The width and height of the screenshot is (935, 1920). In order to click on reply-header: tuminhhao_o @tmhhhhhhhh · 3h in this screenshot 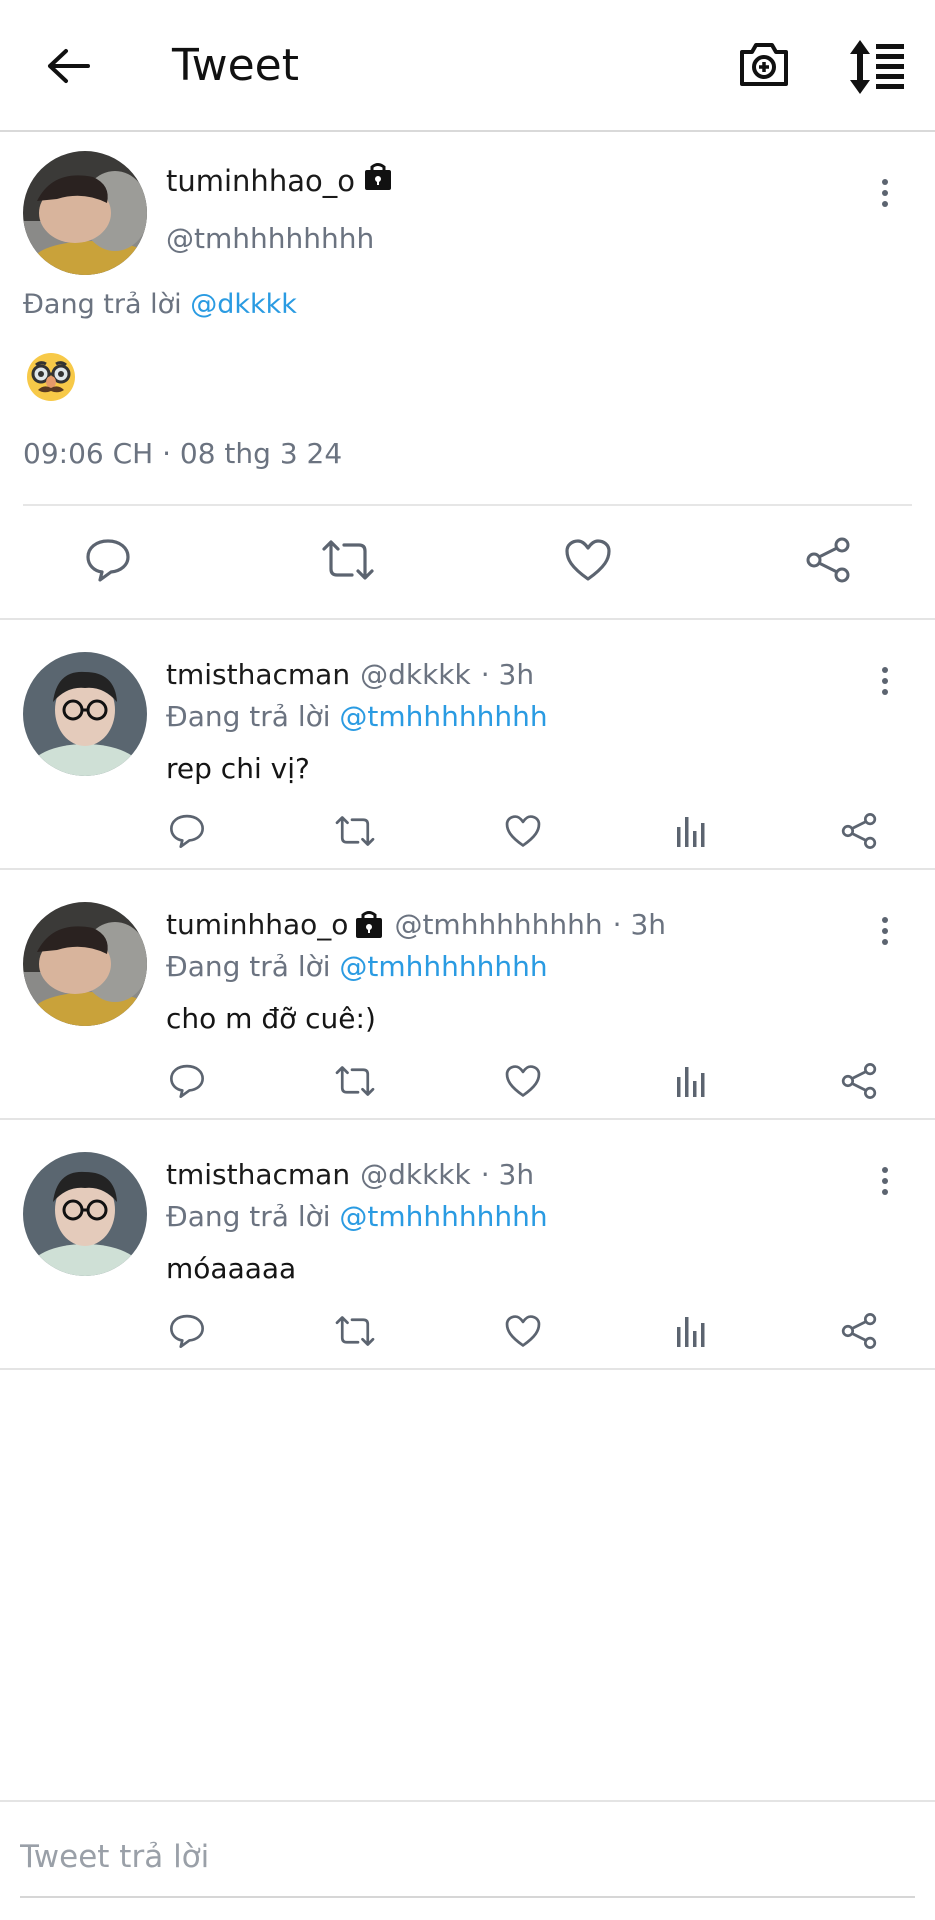, I will do `click(416, 924)`.